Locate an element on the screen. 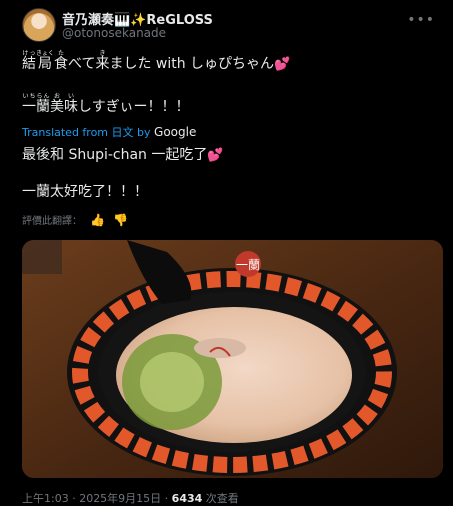 The height and width of the screenshot is (506, 453). ruby-word: 一いち is located at coordinates (29, 104).